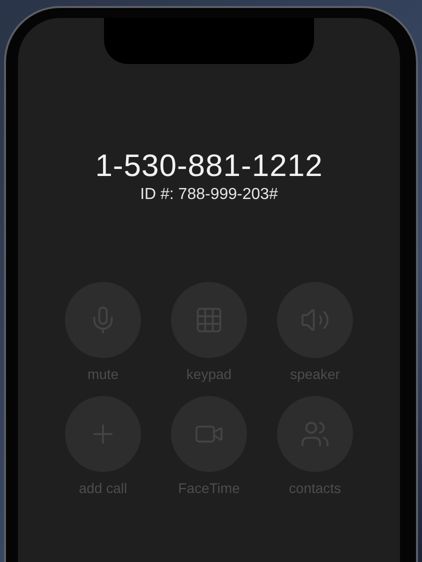 The image size is (422, 562). What do you see at coordinates (209, 195) in the screenshot?
I see `caller-id: ID #: 788-999-203#` at bounding box center [209, 195].